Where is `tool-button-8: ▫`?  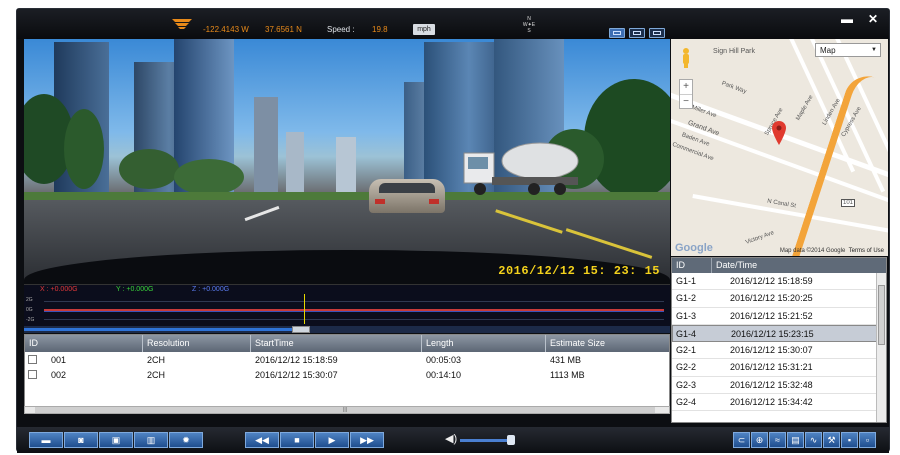
tool-button-8: ▫ is located at coordinates (867, 440).